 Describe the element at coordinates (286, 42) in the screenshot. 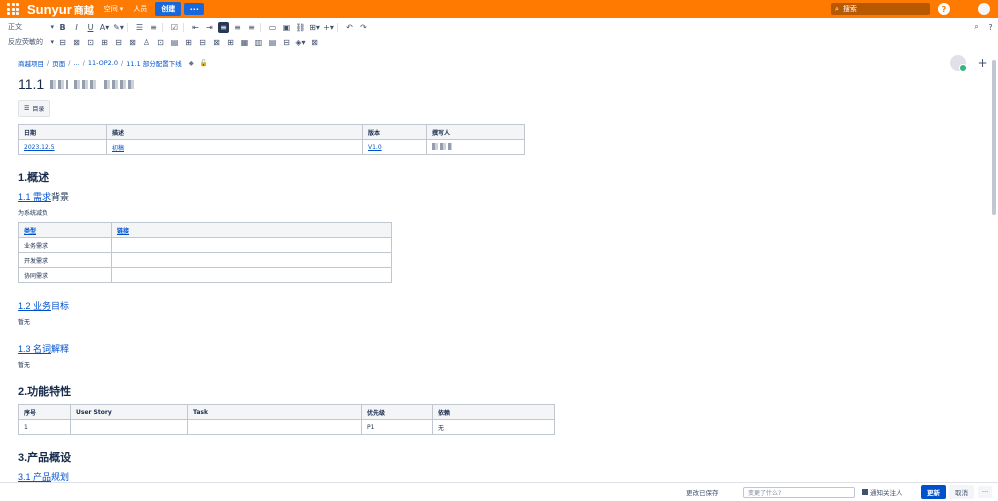

I see `table-op-17-icon: ⊟` at that location.